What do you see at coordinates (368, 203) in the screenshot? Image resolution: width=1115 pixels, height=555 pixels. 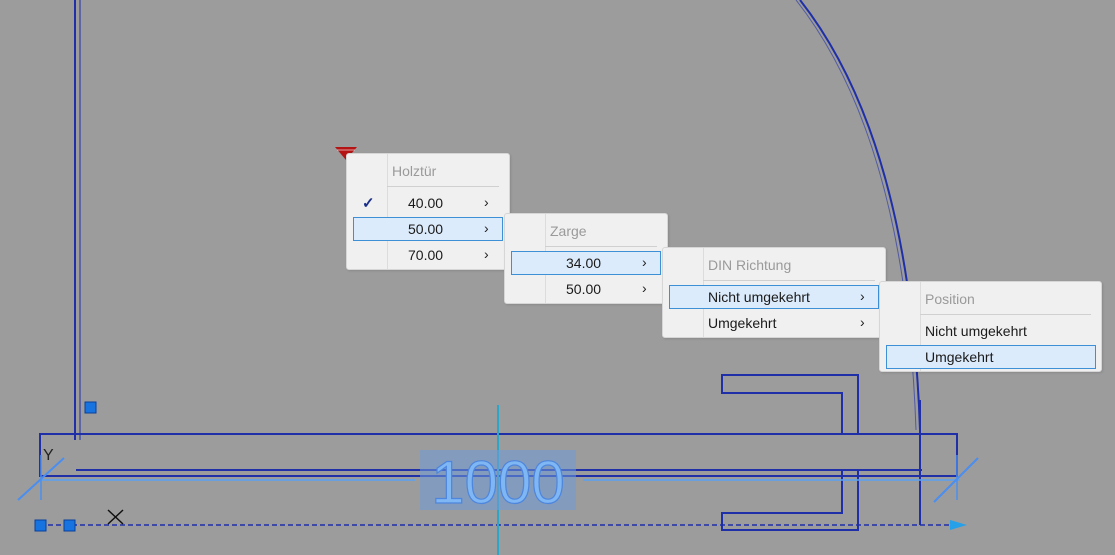 I see `checkmark-icon: ✓` at bounding box center [368, 203].